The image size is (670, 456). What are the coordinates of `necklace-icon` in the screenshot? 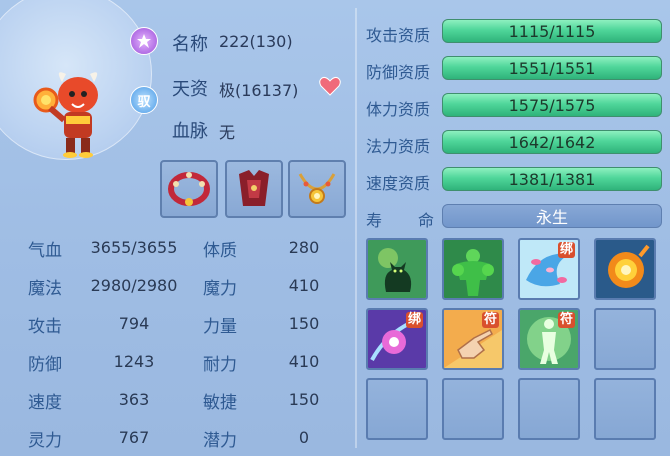 It's located at (317, 188).